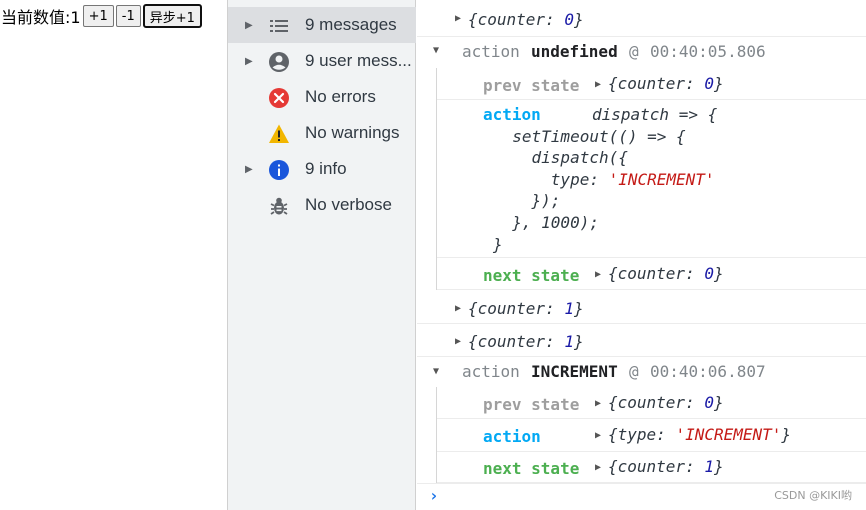 This screenshot has width=866, height=510. Describe the element at coordinates (560, 157) in the screenshot. I see `code-line: dispatch({` at that location.